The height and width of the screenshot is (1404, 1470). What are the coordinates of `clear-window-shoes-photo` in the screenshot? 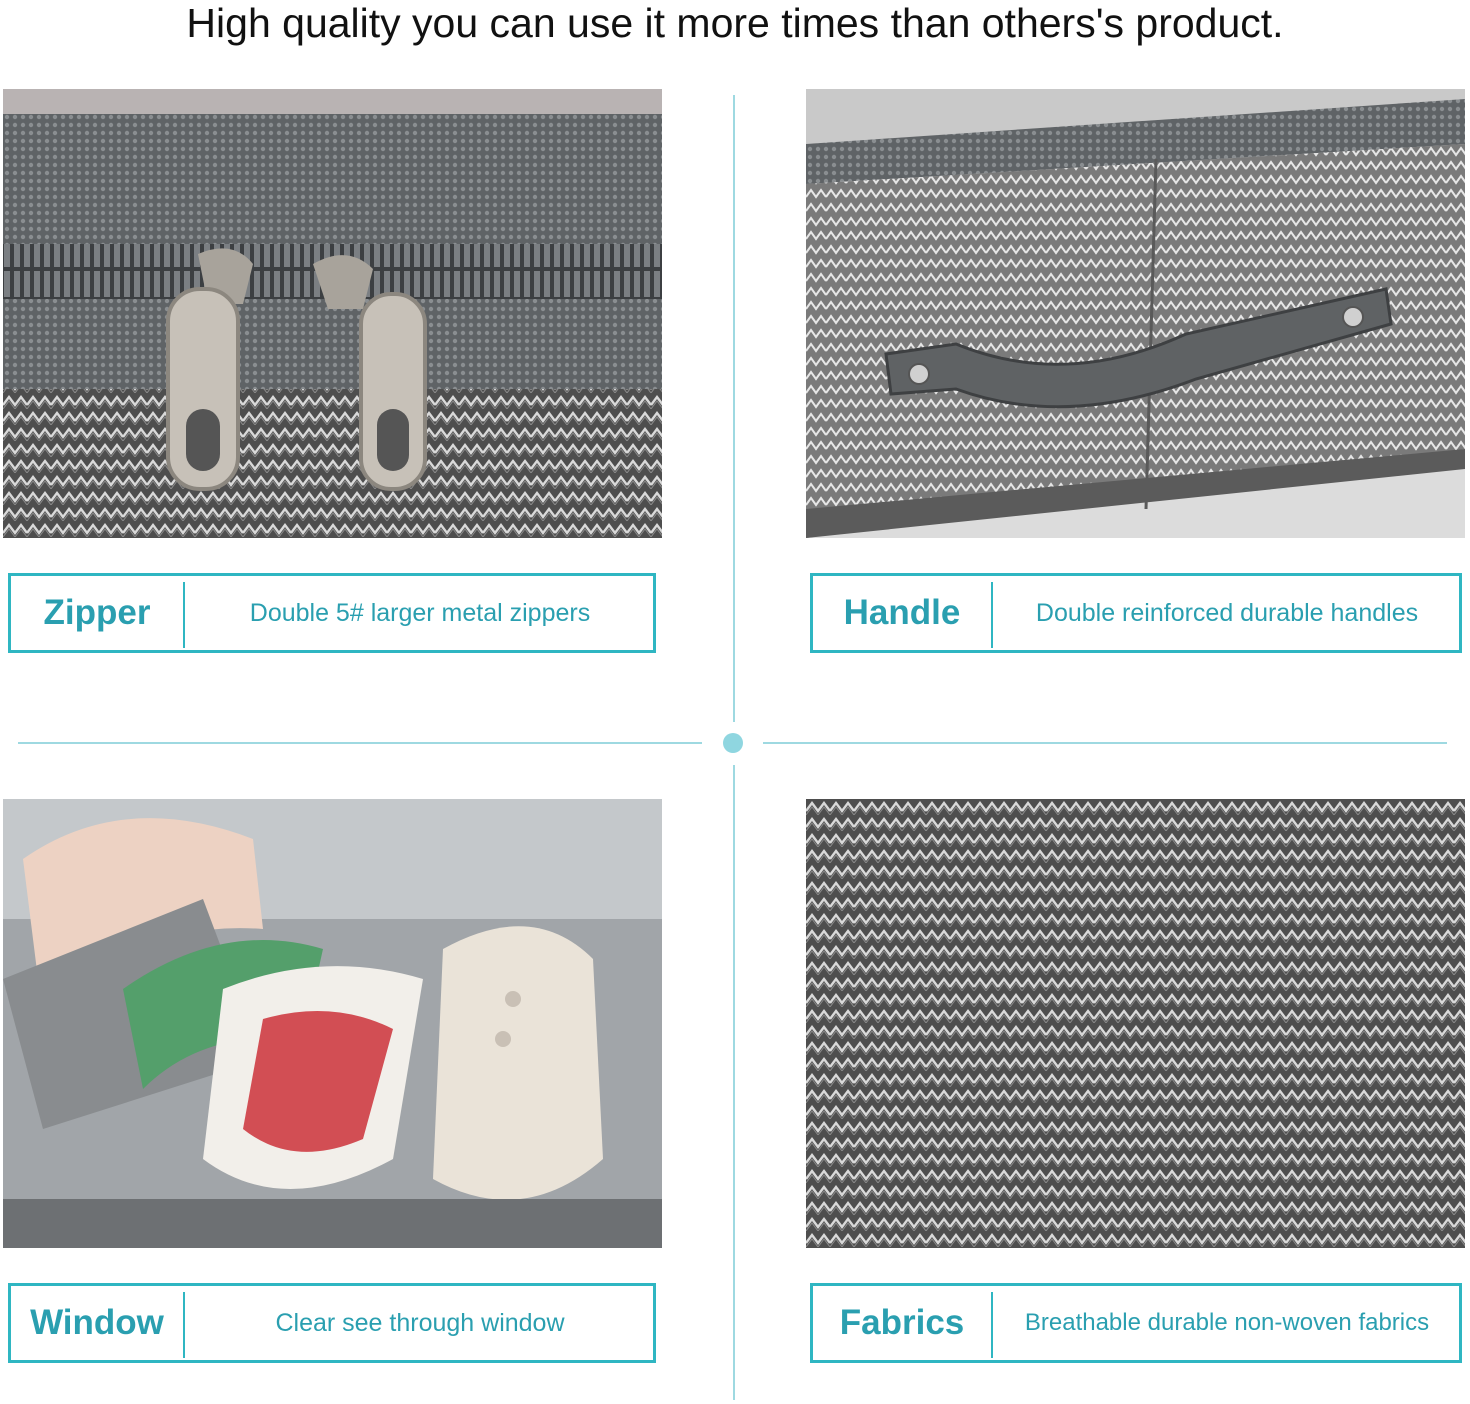 It's located at (332, 1023).